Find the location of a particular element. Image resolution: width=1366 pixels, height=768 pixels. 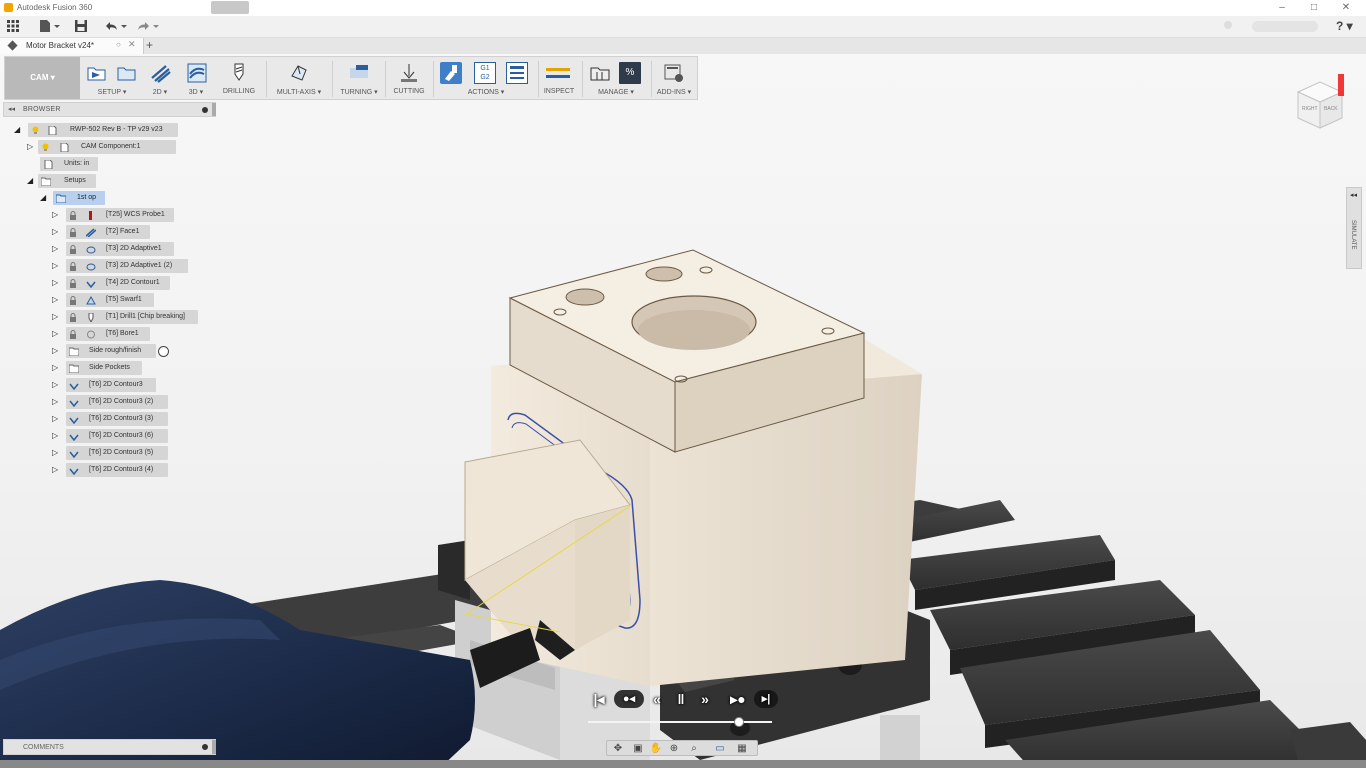

new-tab-button: + is located at coordinates (149, 45).